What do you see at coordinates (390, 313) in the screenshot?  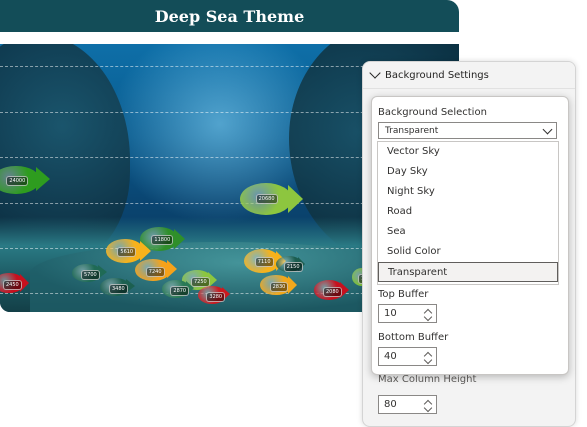 I see `top-buffer-value: 10` at bounding box center [390, 313].